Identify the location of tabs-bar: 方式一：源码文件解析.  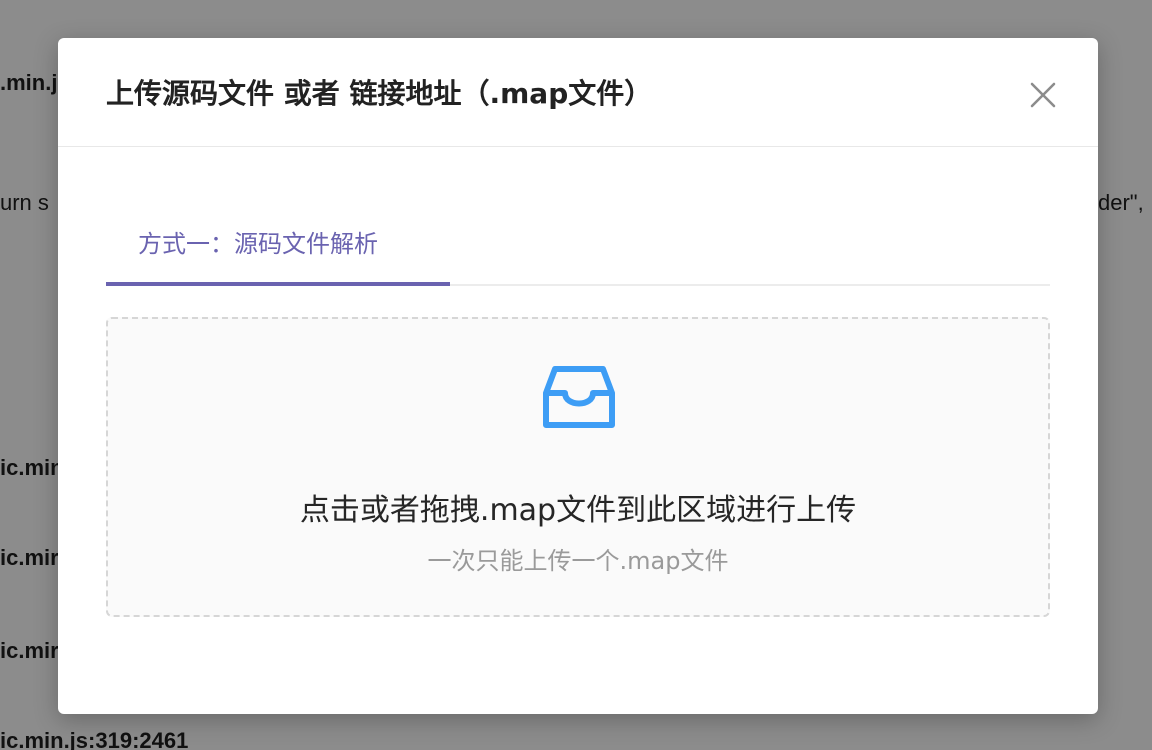
(578, 258).